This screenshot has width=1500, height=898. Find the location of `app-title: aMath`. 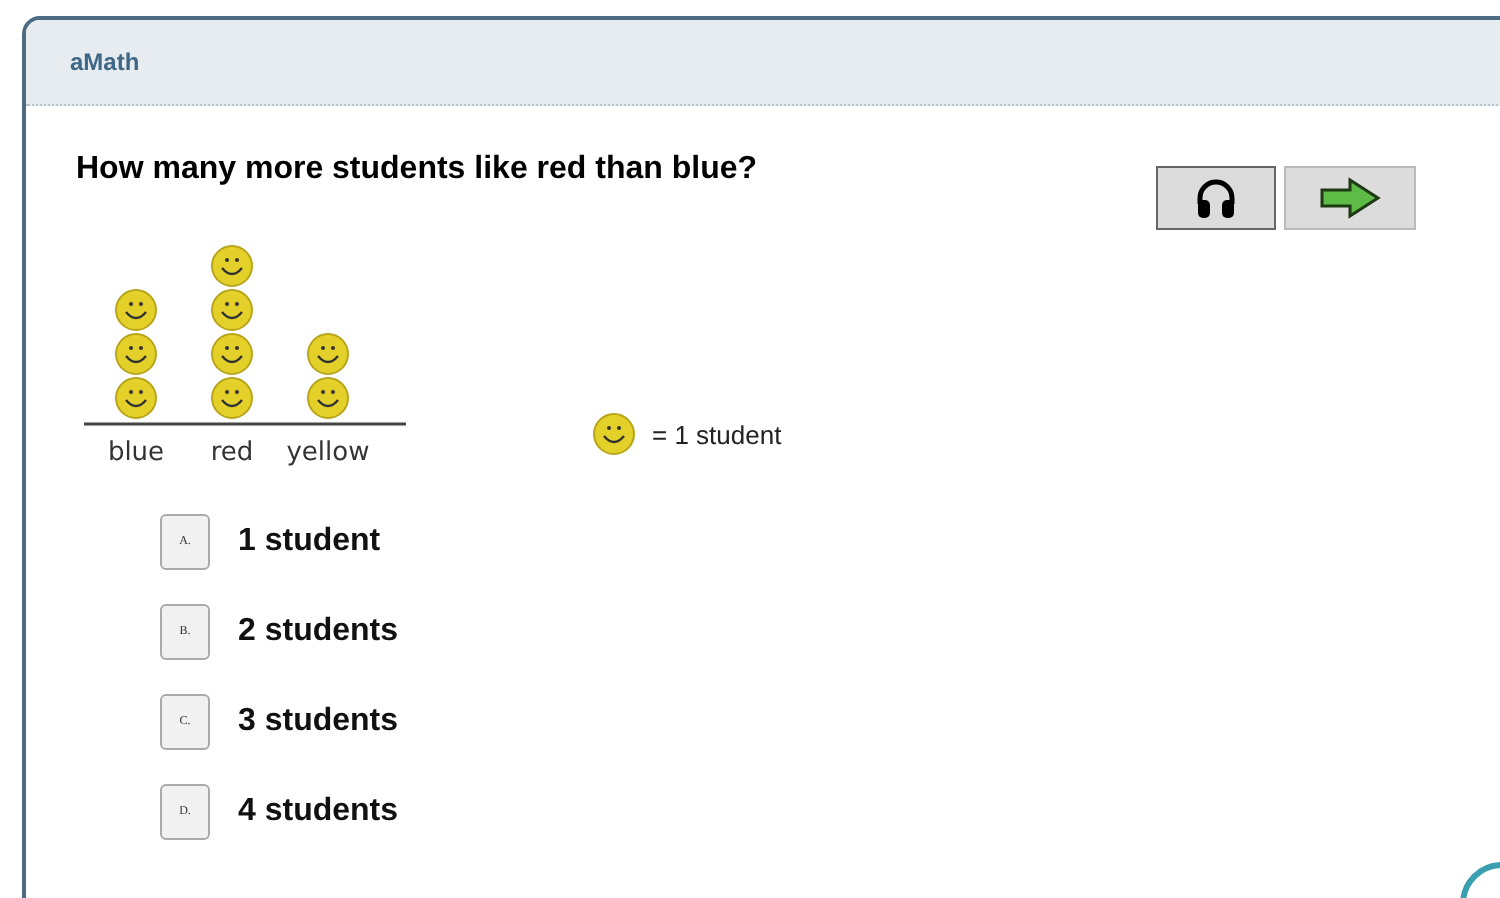

app-title: aMath is located at coordinates (105, 62).